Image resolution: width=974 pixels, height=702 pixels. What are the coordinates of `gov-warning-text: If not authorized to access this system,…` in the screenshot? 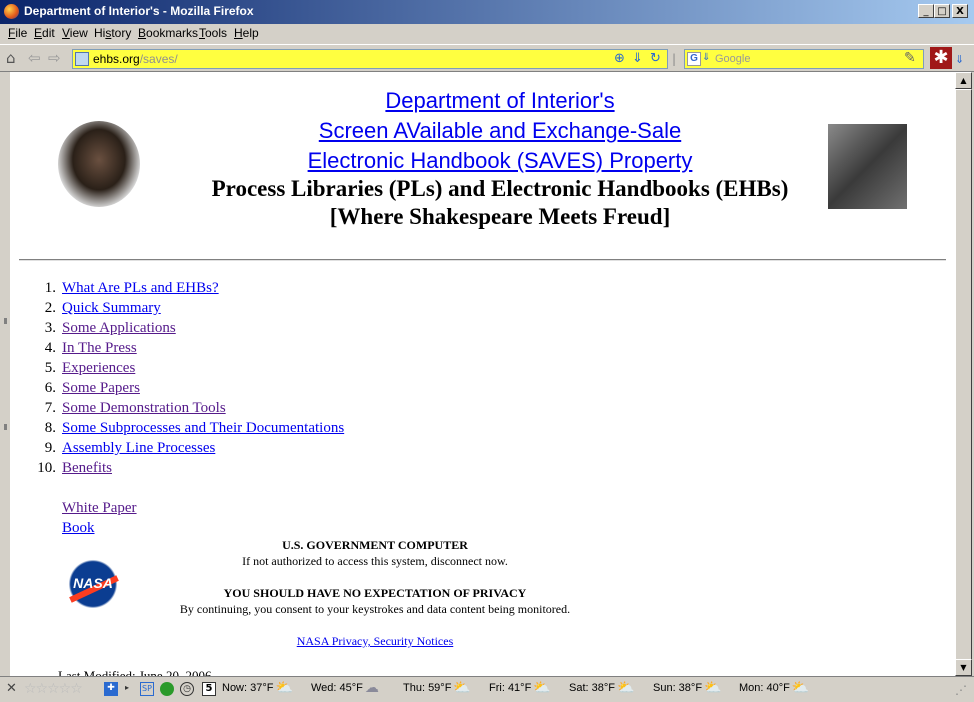 It's located at (375, 561).